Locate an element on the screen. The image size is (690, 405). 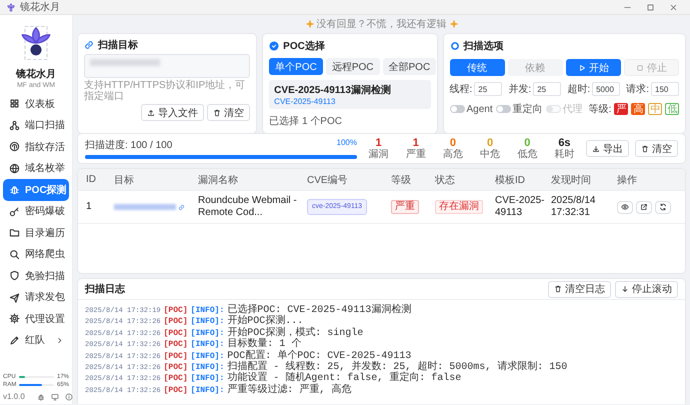
number-input-field: 5000 is located at coordinates (606, 89).